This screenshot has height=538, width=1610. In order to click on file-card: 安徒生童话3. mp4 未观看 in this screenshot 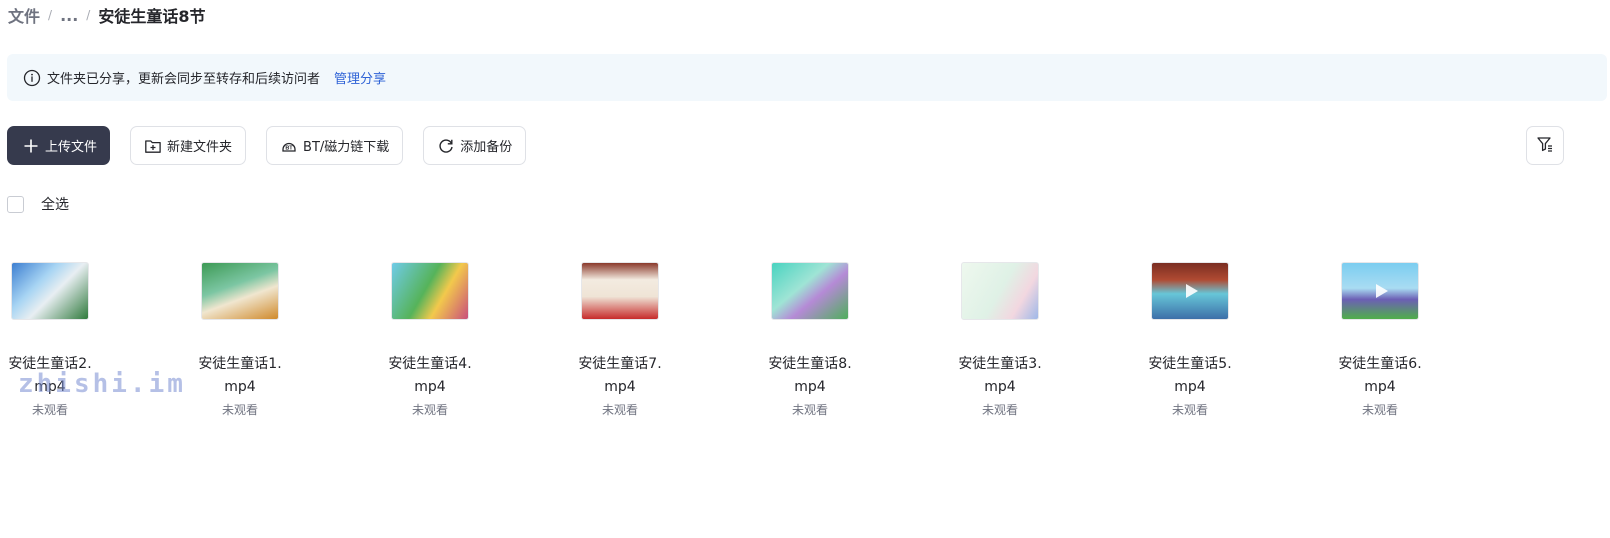, I will do `click(1000, 340)`.